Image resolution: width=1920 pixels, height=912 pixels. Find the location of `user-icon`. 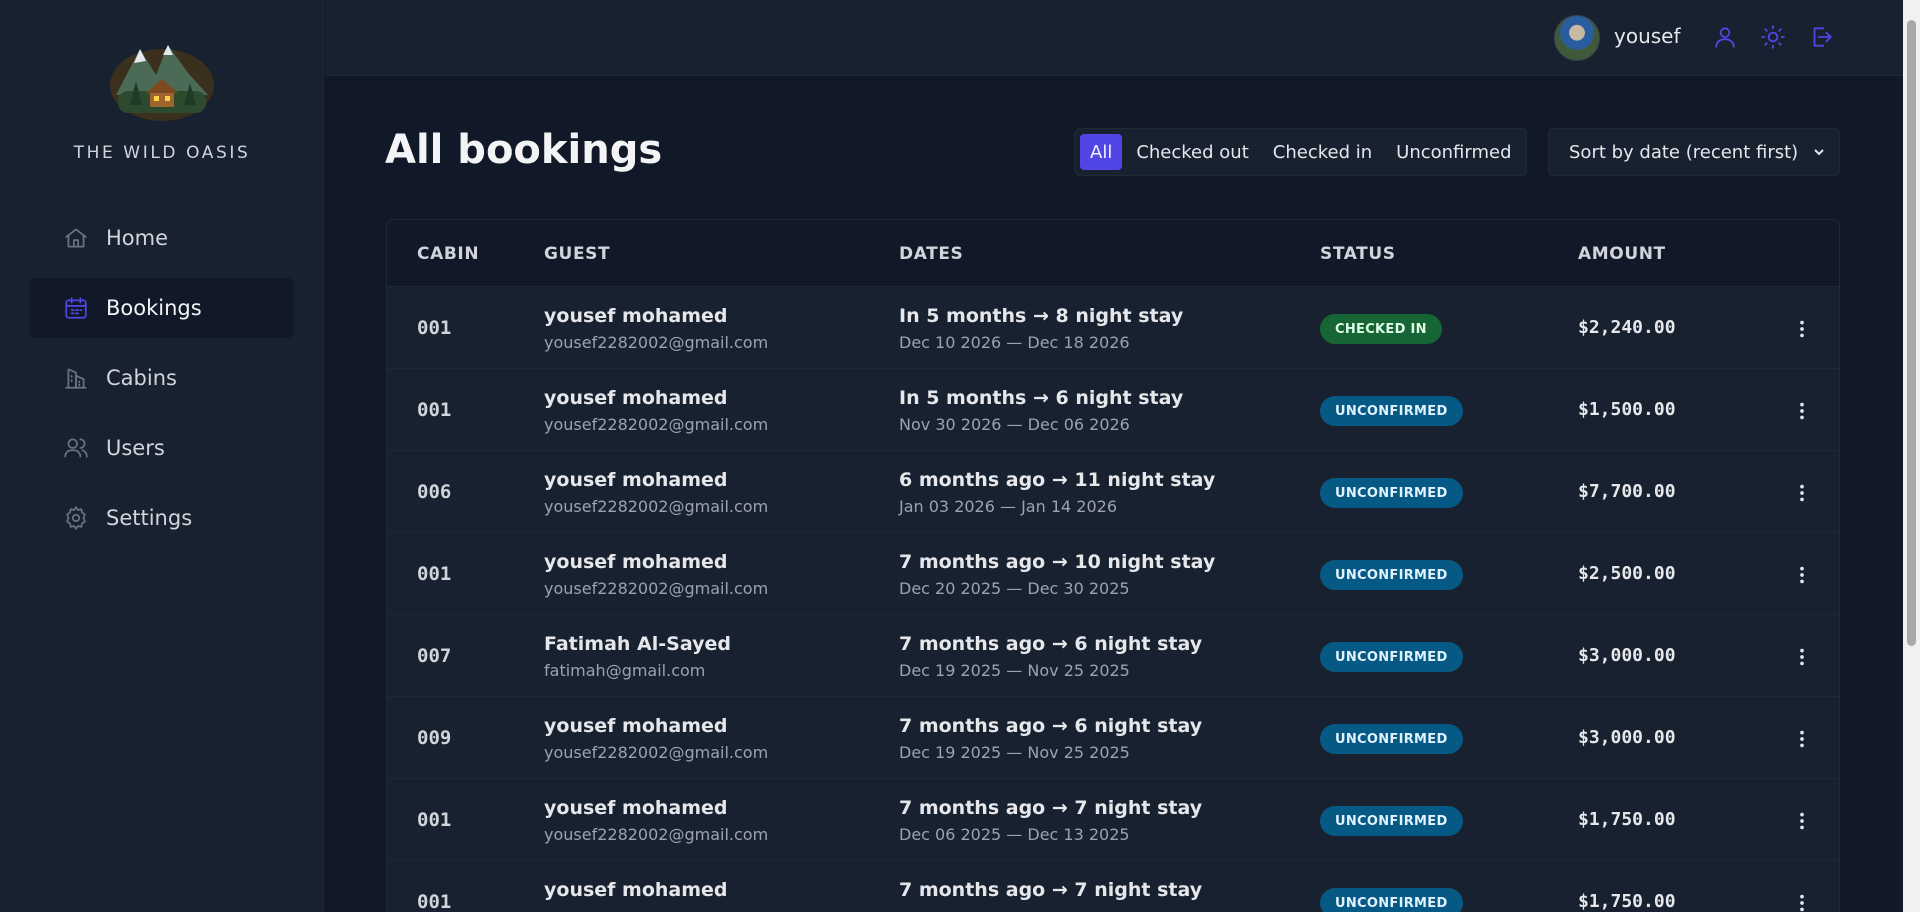

user-icon is located at coordinates (1725, 37).